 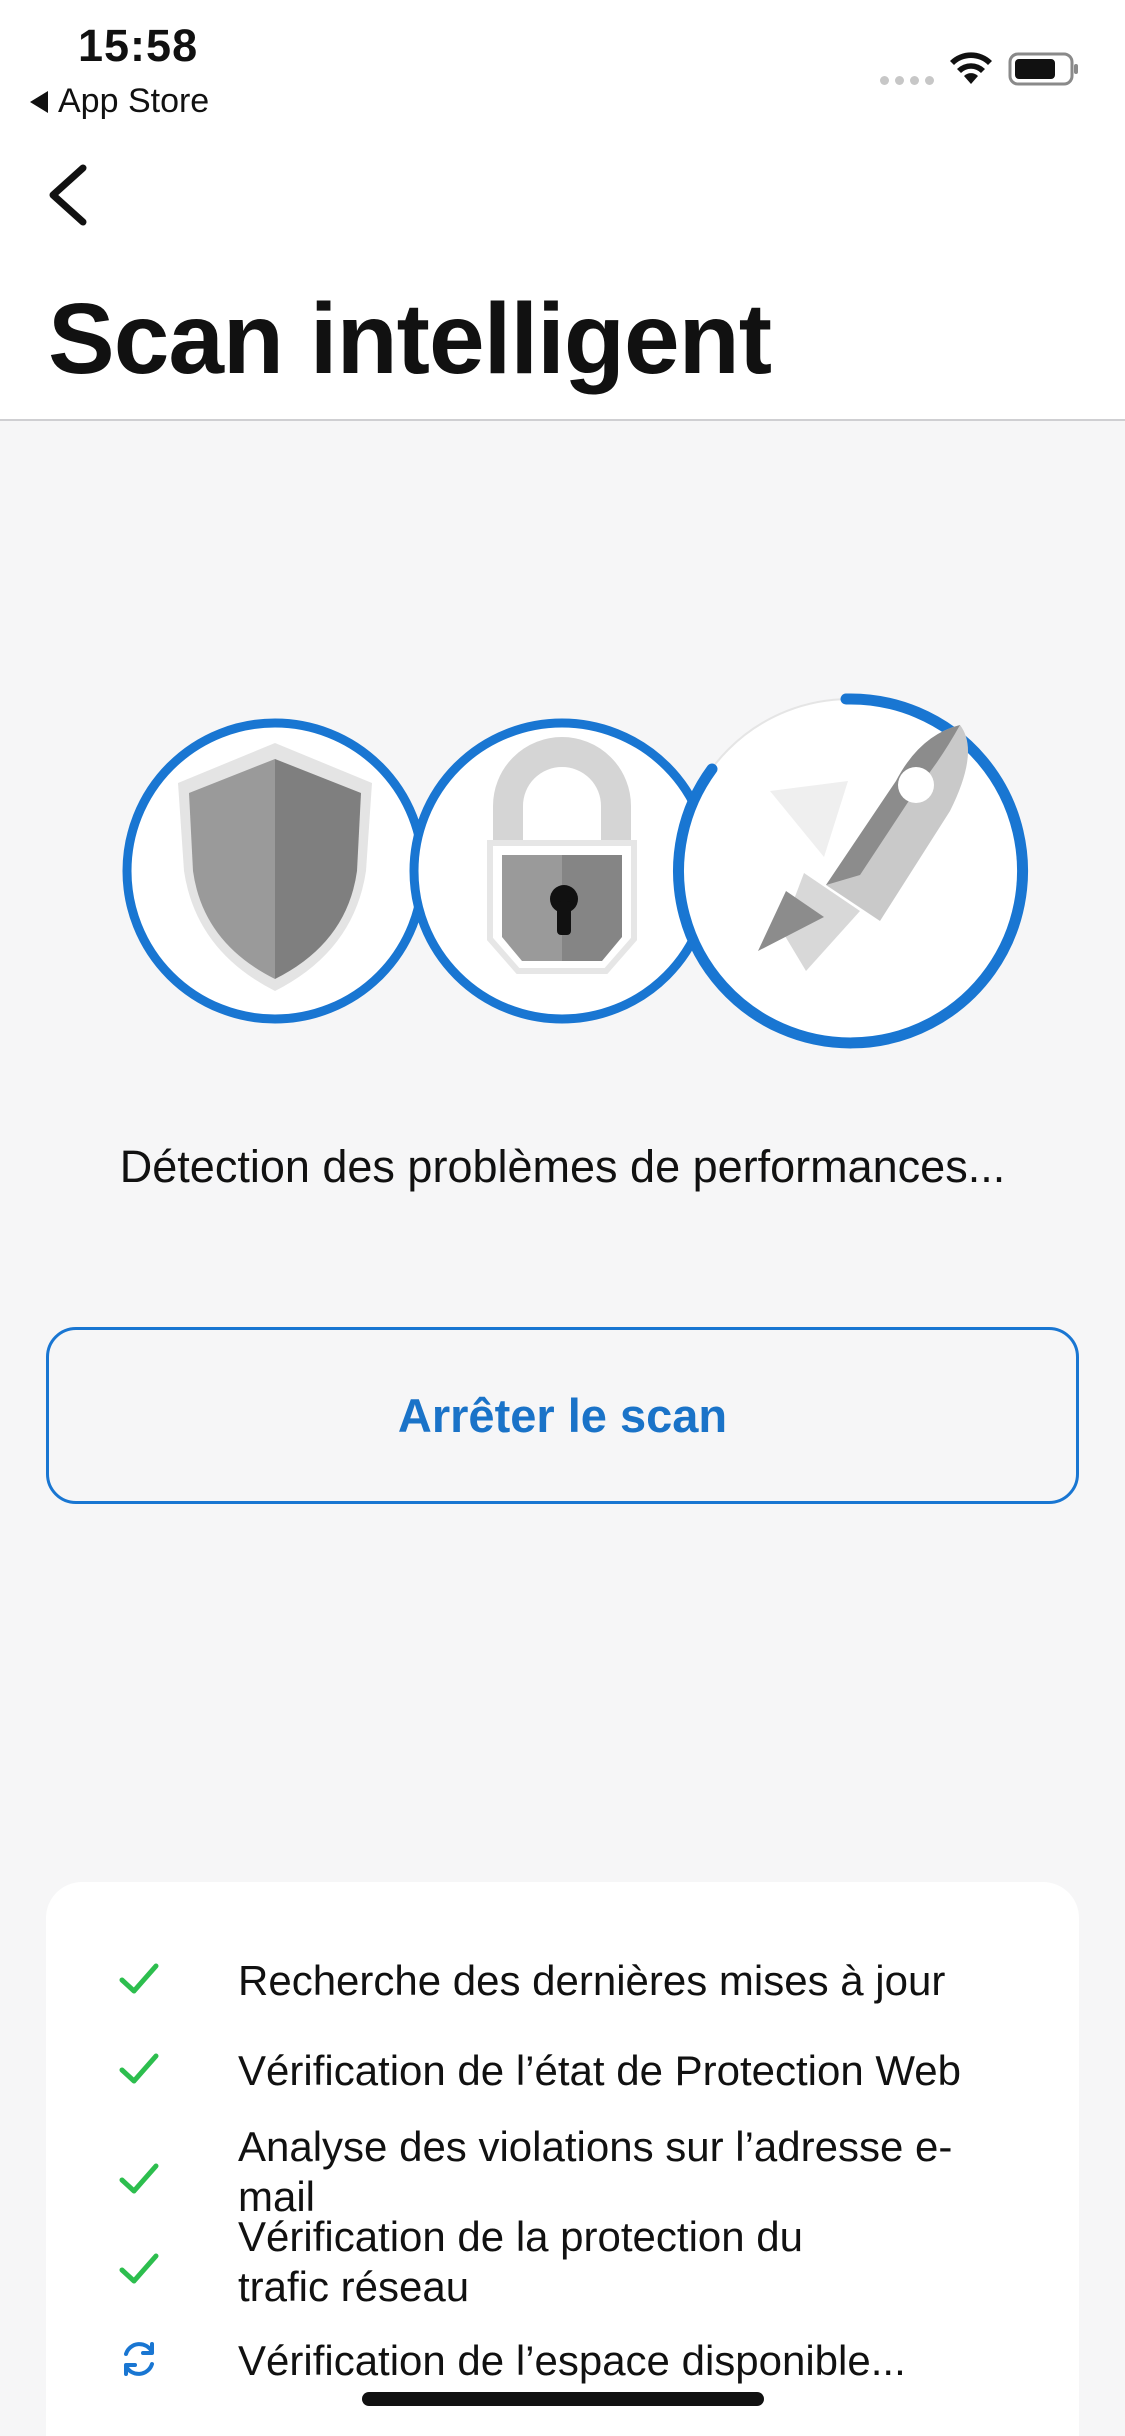 I want to click on page-title: Scan intelligent, so click(x=410, y=339).